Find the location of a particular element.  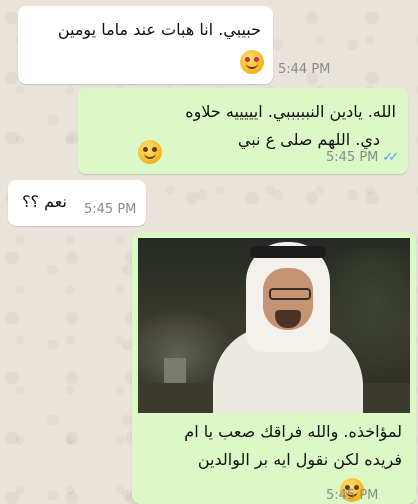

heart-eyes-emoji-icon is located at coordinates (252, 62).